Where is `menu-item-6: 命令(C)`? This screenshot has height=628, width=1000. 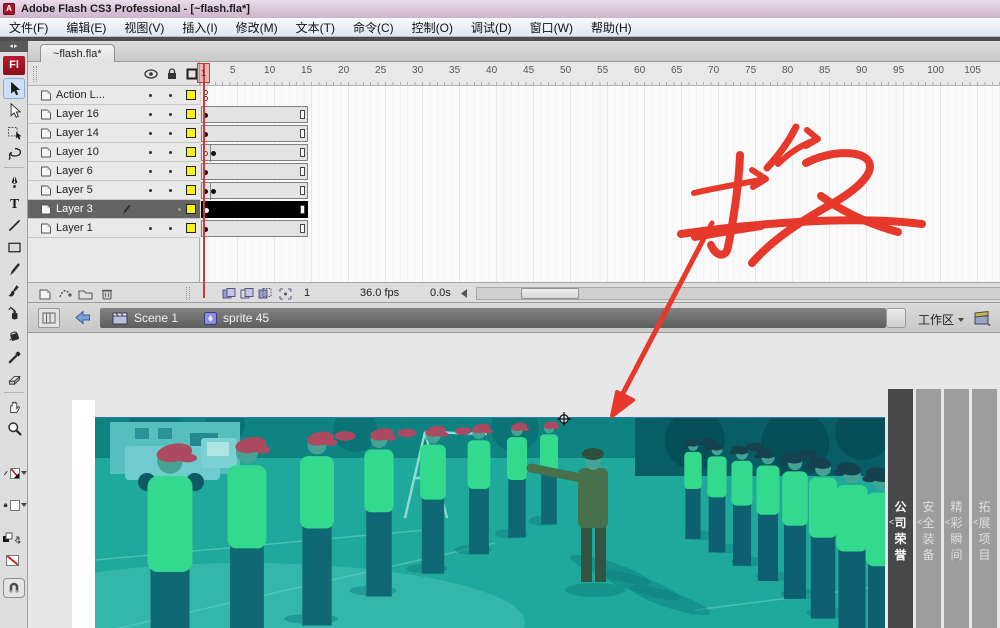 menu-item-6: 命令(C) is located at coordinates (373, 27).